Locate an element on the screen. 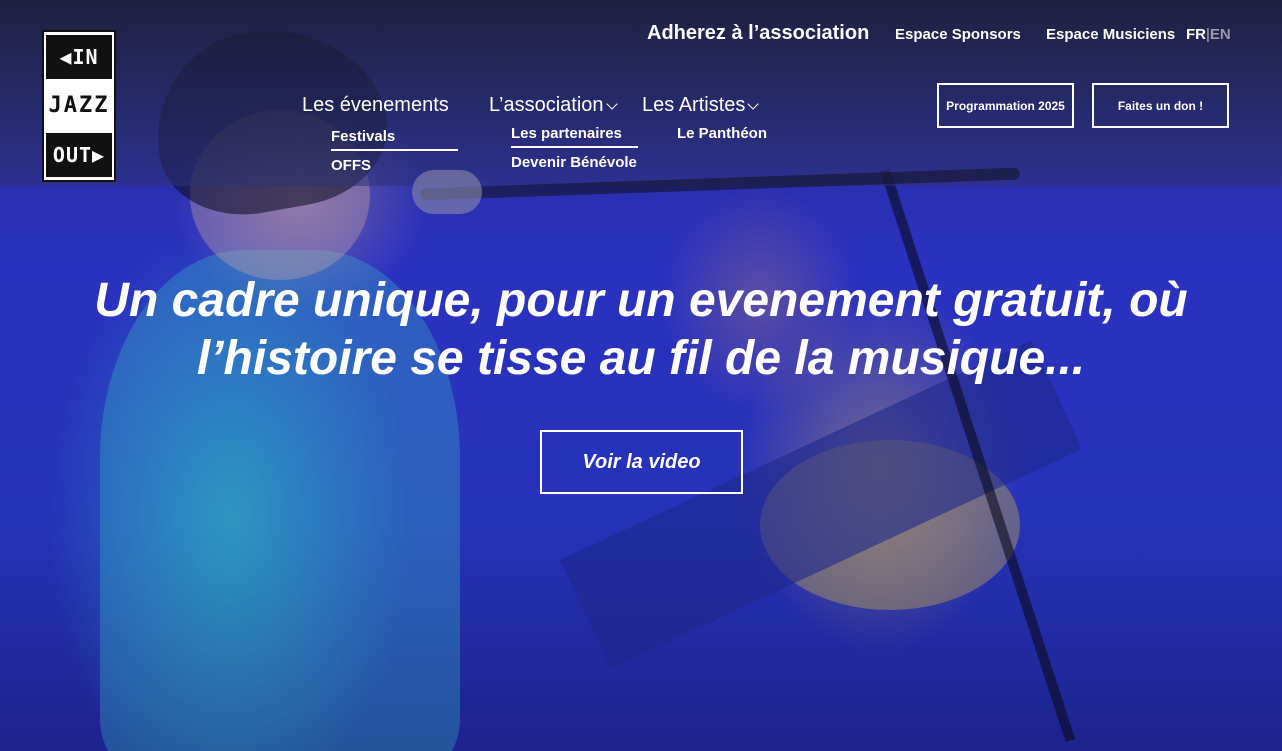 Image resolution: width=1282 pixels, height=751 pixels. donation-button: Faites un don ! is located at coordinates (1160, 105).